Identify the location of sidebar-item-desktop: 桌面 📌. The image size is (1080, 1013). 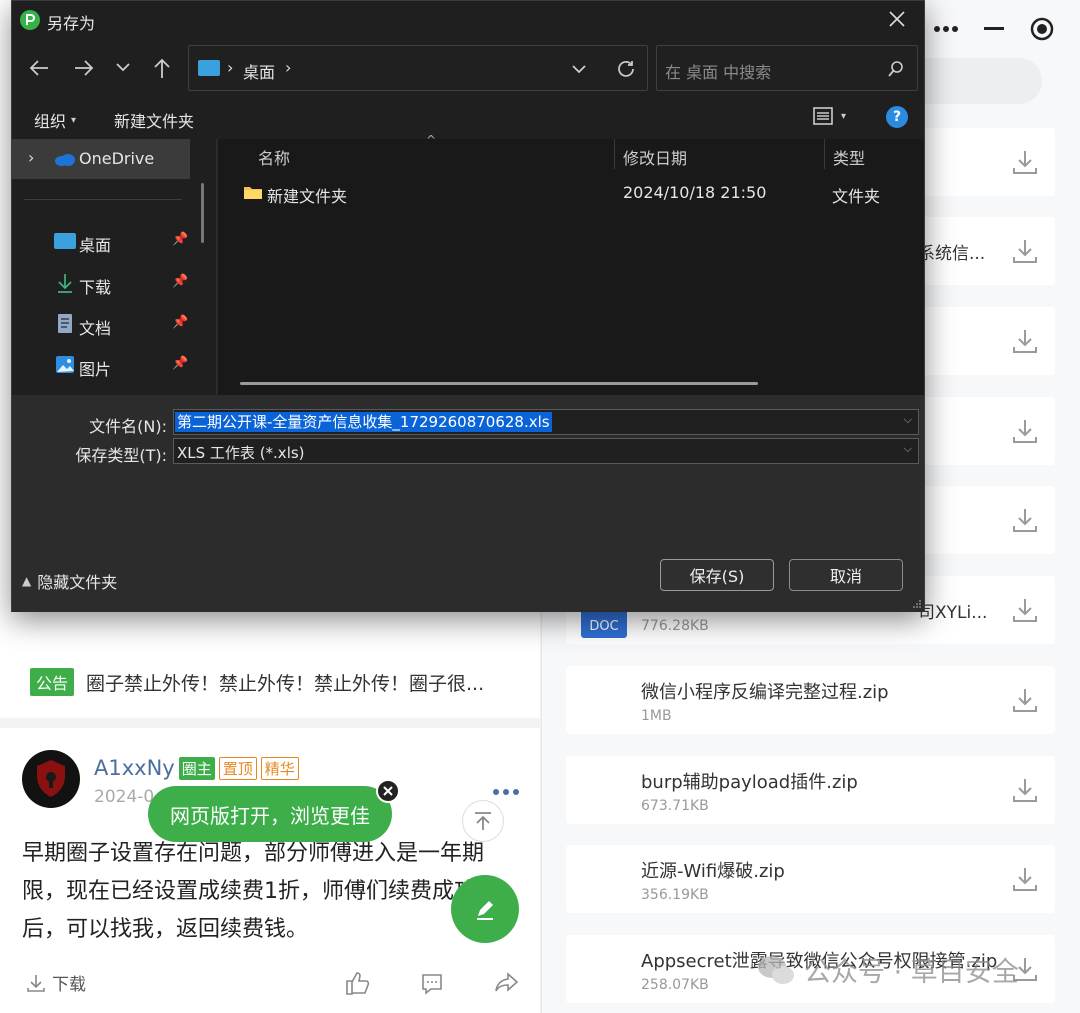
(101, 241).